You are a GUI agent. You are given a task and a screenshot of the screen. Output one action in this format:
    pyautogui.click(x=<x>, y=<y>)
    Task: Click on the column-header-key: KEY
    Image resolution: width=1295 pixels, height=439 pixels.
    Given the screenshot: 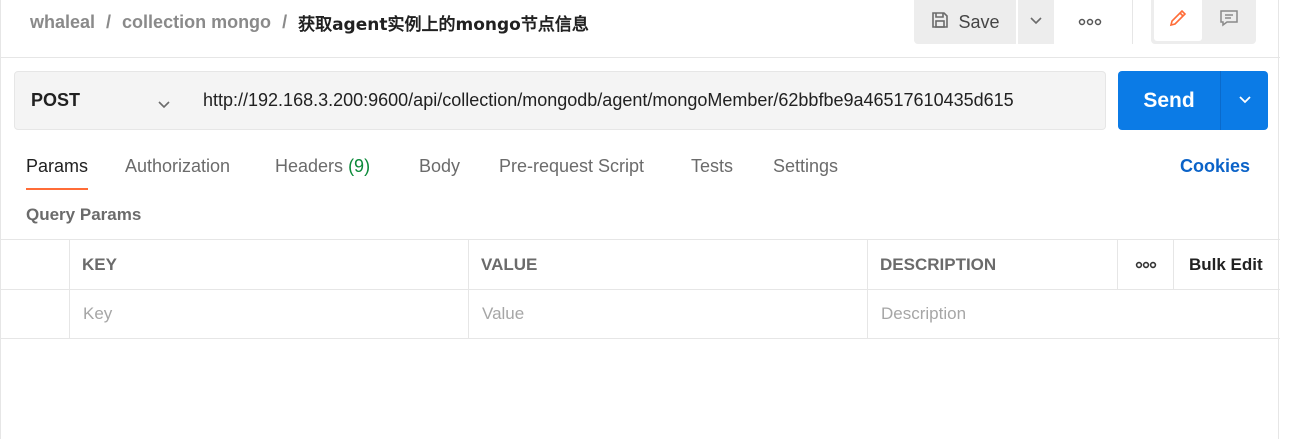 What is the action you would take?
    pyautogui.click(x=99, y=264)
    